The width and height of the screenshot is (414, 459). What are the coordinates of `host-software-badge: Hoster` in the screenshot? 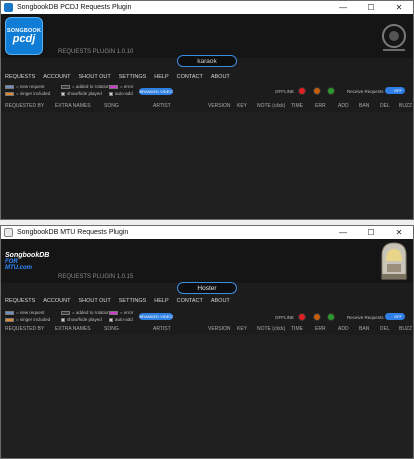 It's located at (207, 288).